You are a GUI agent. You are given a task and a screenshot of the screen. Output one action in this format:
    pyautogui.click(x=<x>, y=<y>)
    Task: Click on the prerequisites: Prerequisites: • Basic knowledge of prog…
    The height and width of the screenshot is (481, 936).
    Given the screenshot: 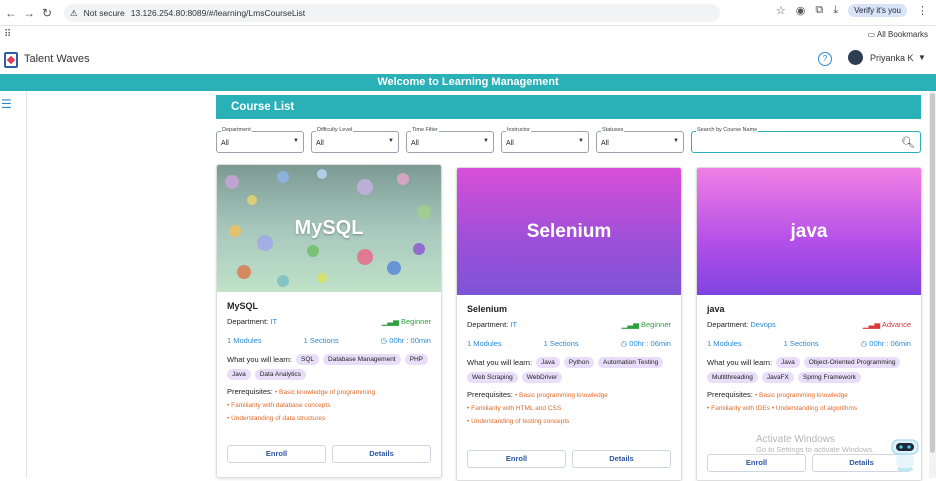 What is the action you would take?
    pyautogui.click(x=301, y=391)
    